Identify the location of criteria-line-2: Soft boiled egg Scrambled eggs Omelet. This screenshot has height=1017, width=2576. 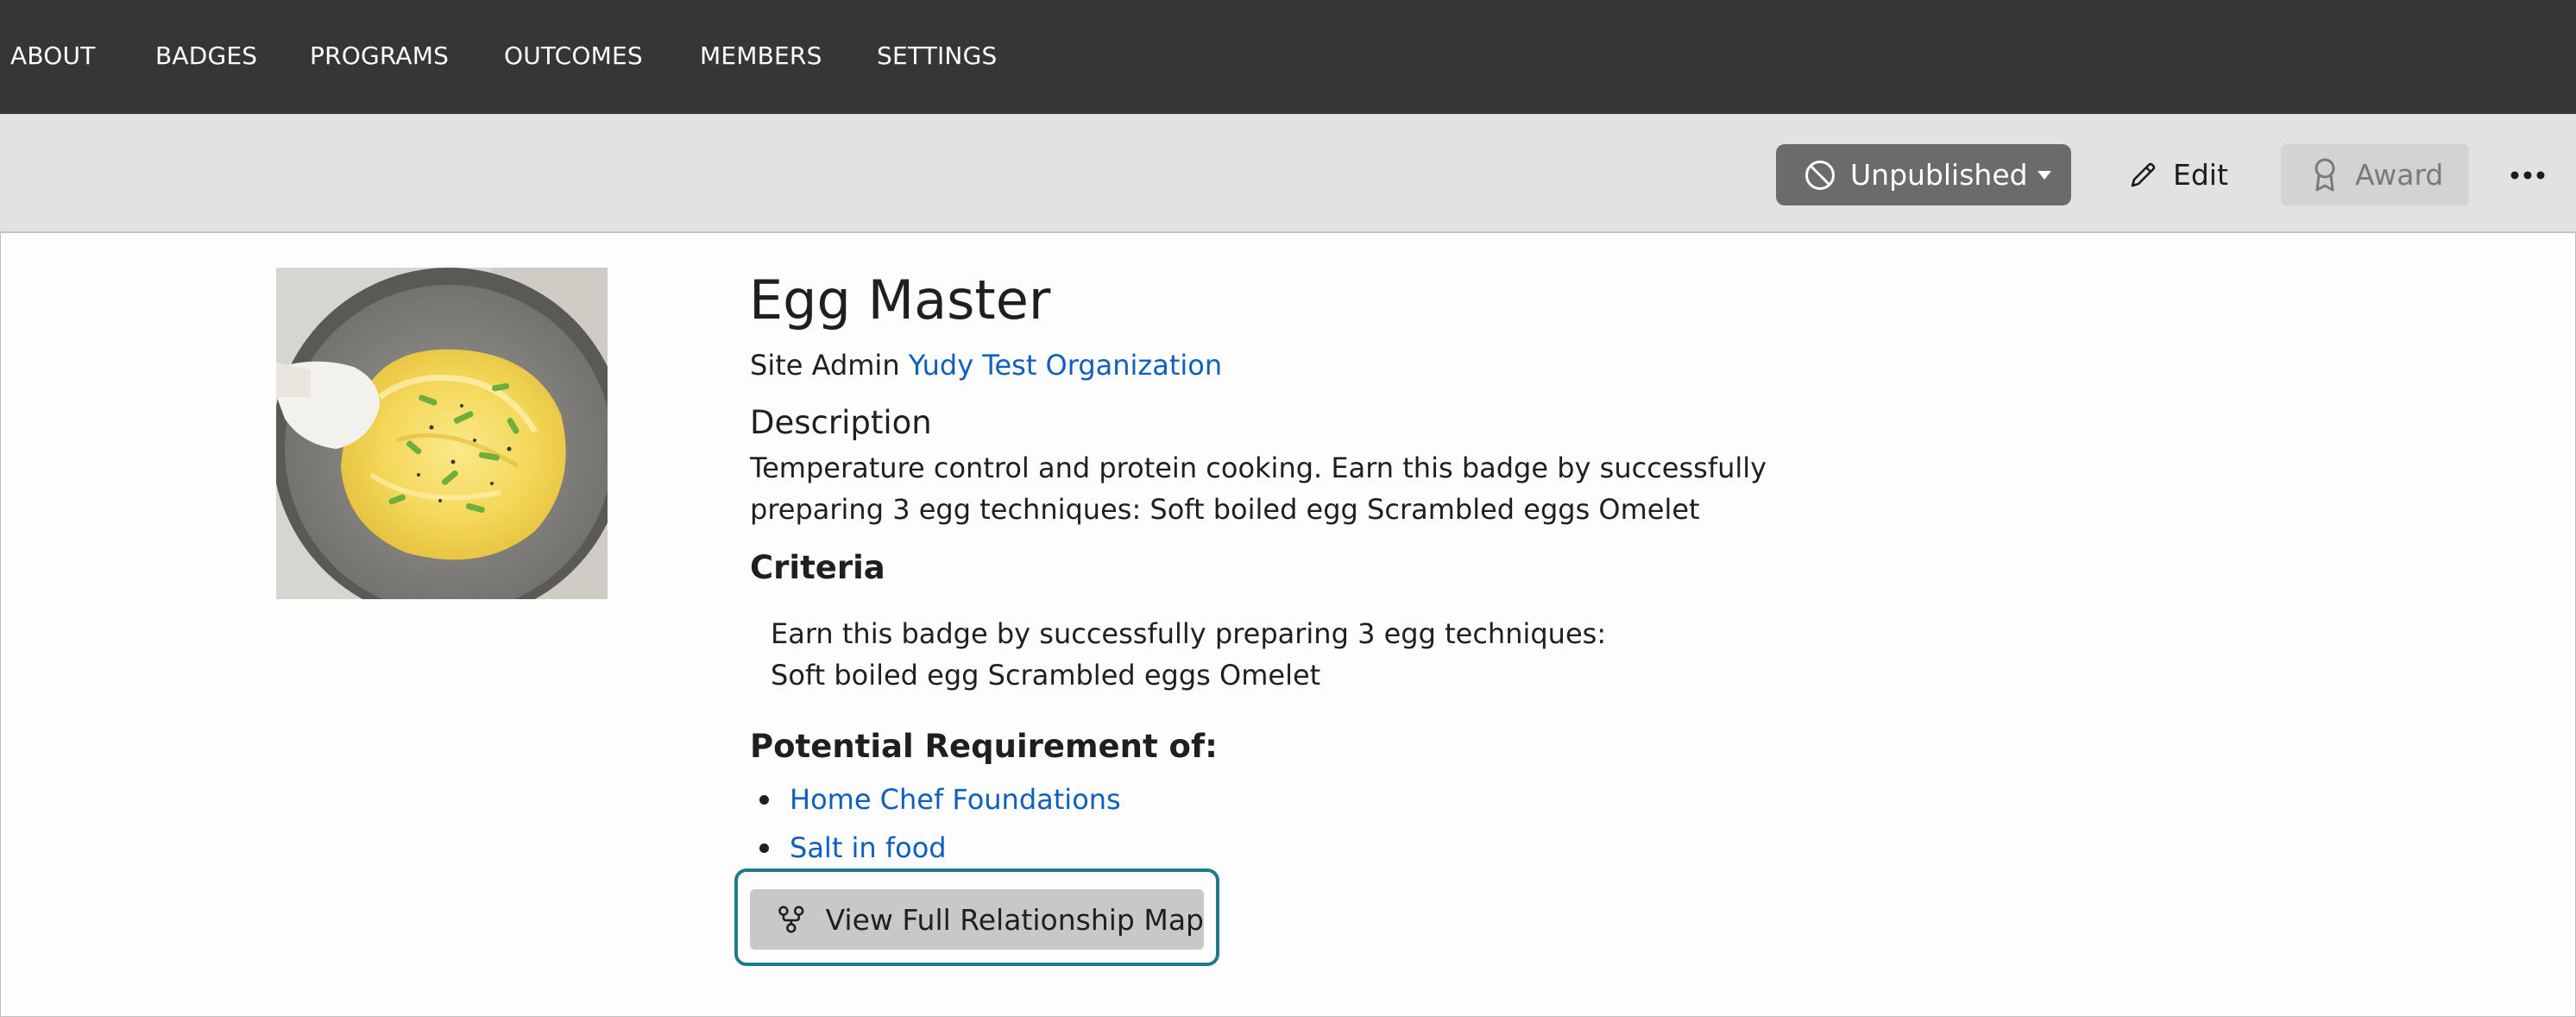
(1046, 675).